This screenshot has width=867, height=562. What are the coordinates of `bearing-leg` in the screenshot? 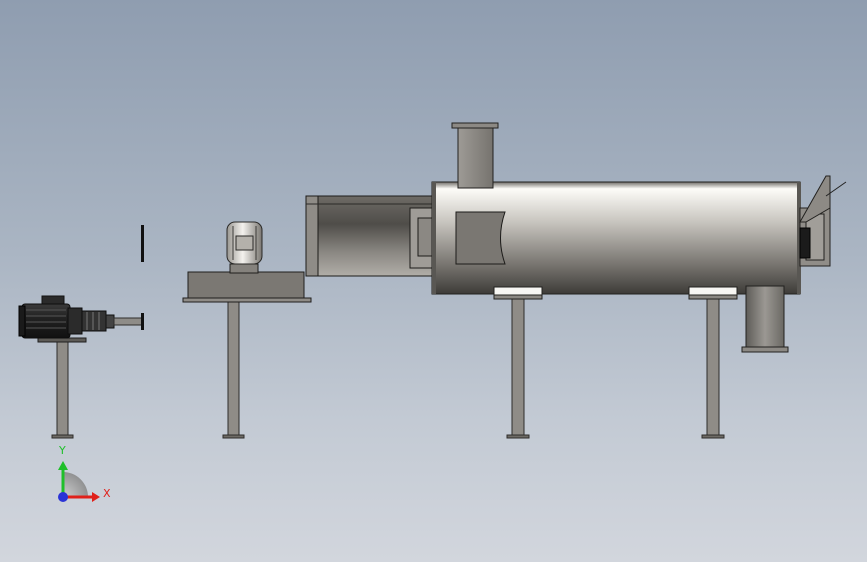 It's located at (233, 368).